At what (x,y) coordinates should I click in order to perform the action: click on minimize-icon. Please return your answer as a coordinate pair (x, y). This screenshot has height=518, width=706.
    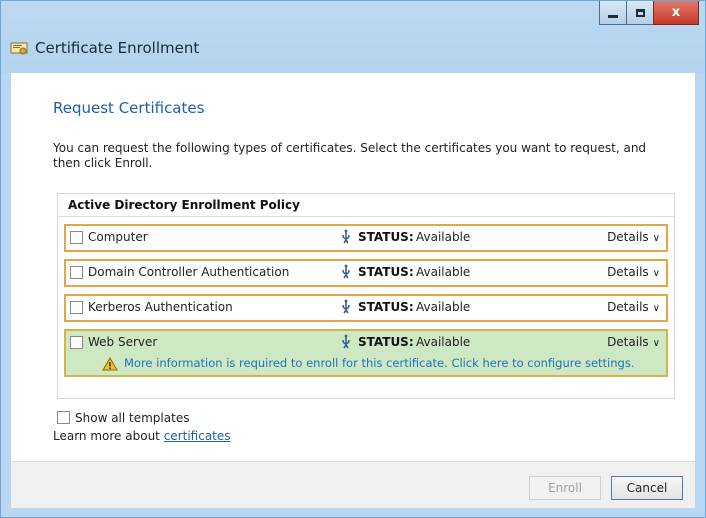
    Looking at the image, I should click on (613, 16).